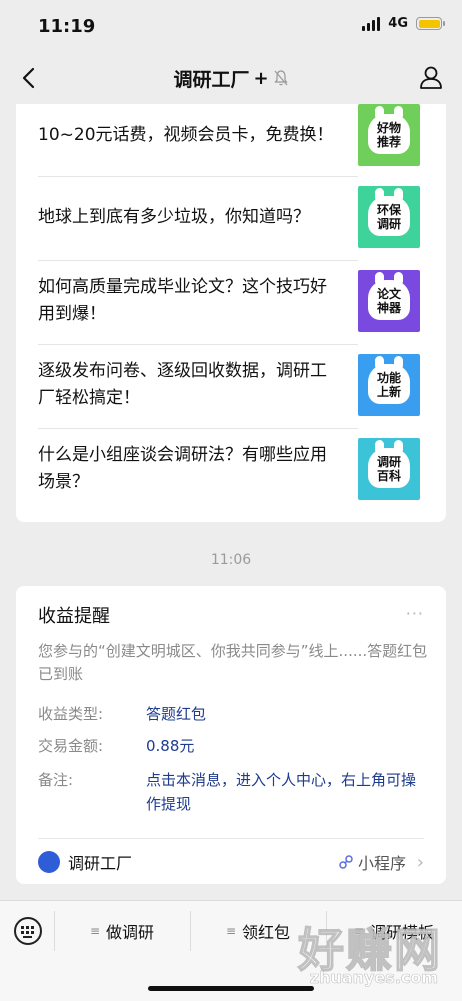  Describe the element at coordinates (231, 988) in the screenshot. I see `home-indicator` at that location.